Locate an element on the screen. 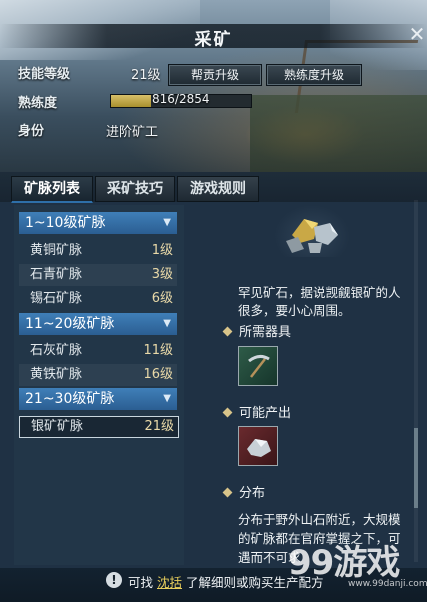  proficiency-text: 816/2854 is located at coordinates (181, 99).